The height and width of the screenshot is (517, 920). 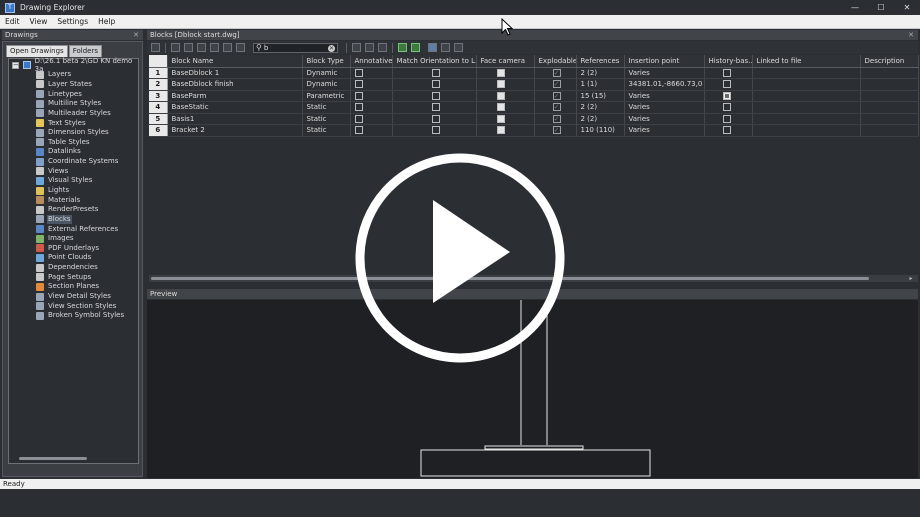 What do you see at coordinates (534, 119) in the screenshot?
I see `table-row: 5Basis1Static 2 (2)Varies` at bounding box center [534, 119].